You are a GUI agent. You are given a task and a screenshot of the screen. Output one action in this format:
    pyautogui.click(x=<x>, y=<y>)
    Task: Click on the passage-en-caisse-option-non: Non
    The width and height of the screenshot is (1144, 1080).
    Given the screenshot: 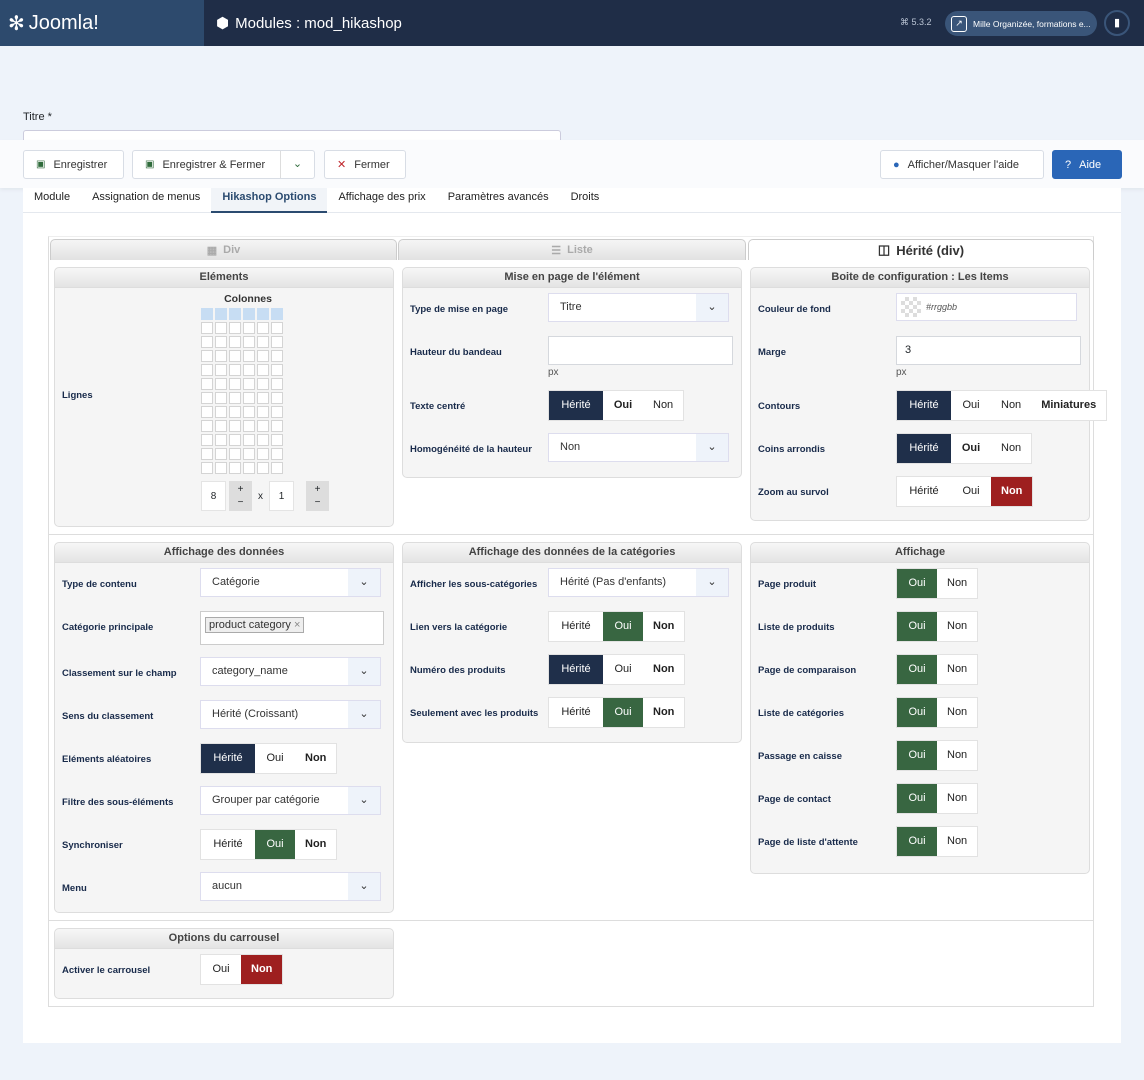 What is the action you would take?
    pyautogui.click(x=957, y=755)
    